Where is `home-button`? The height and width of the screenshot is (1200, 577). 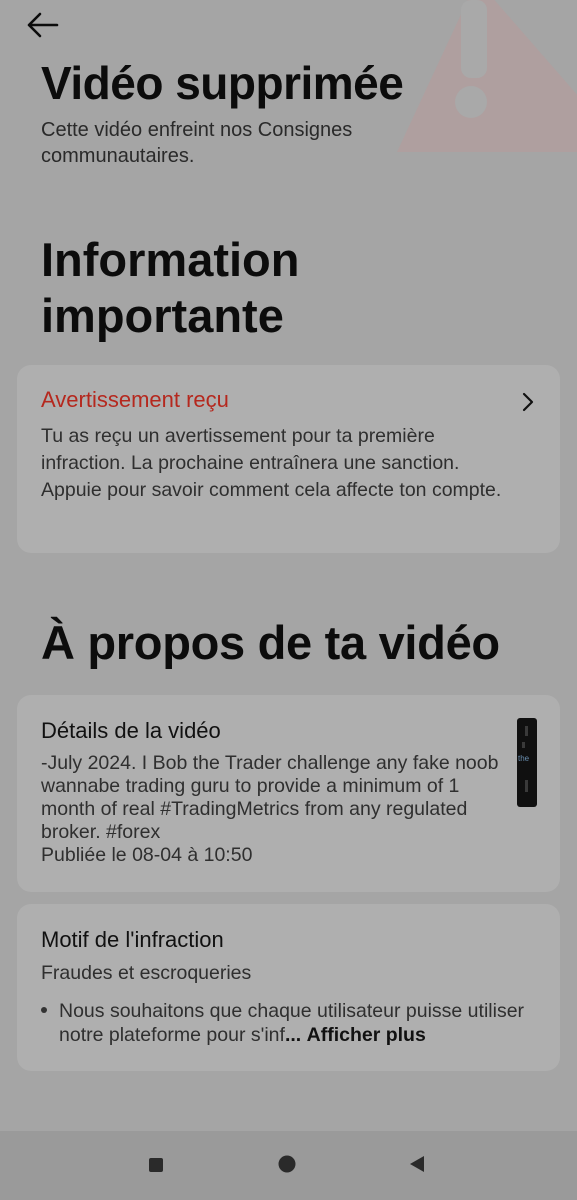
home-button is located at coordinates (287, 1166).